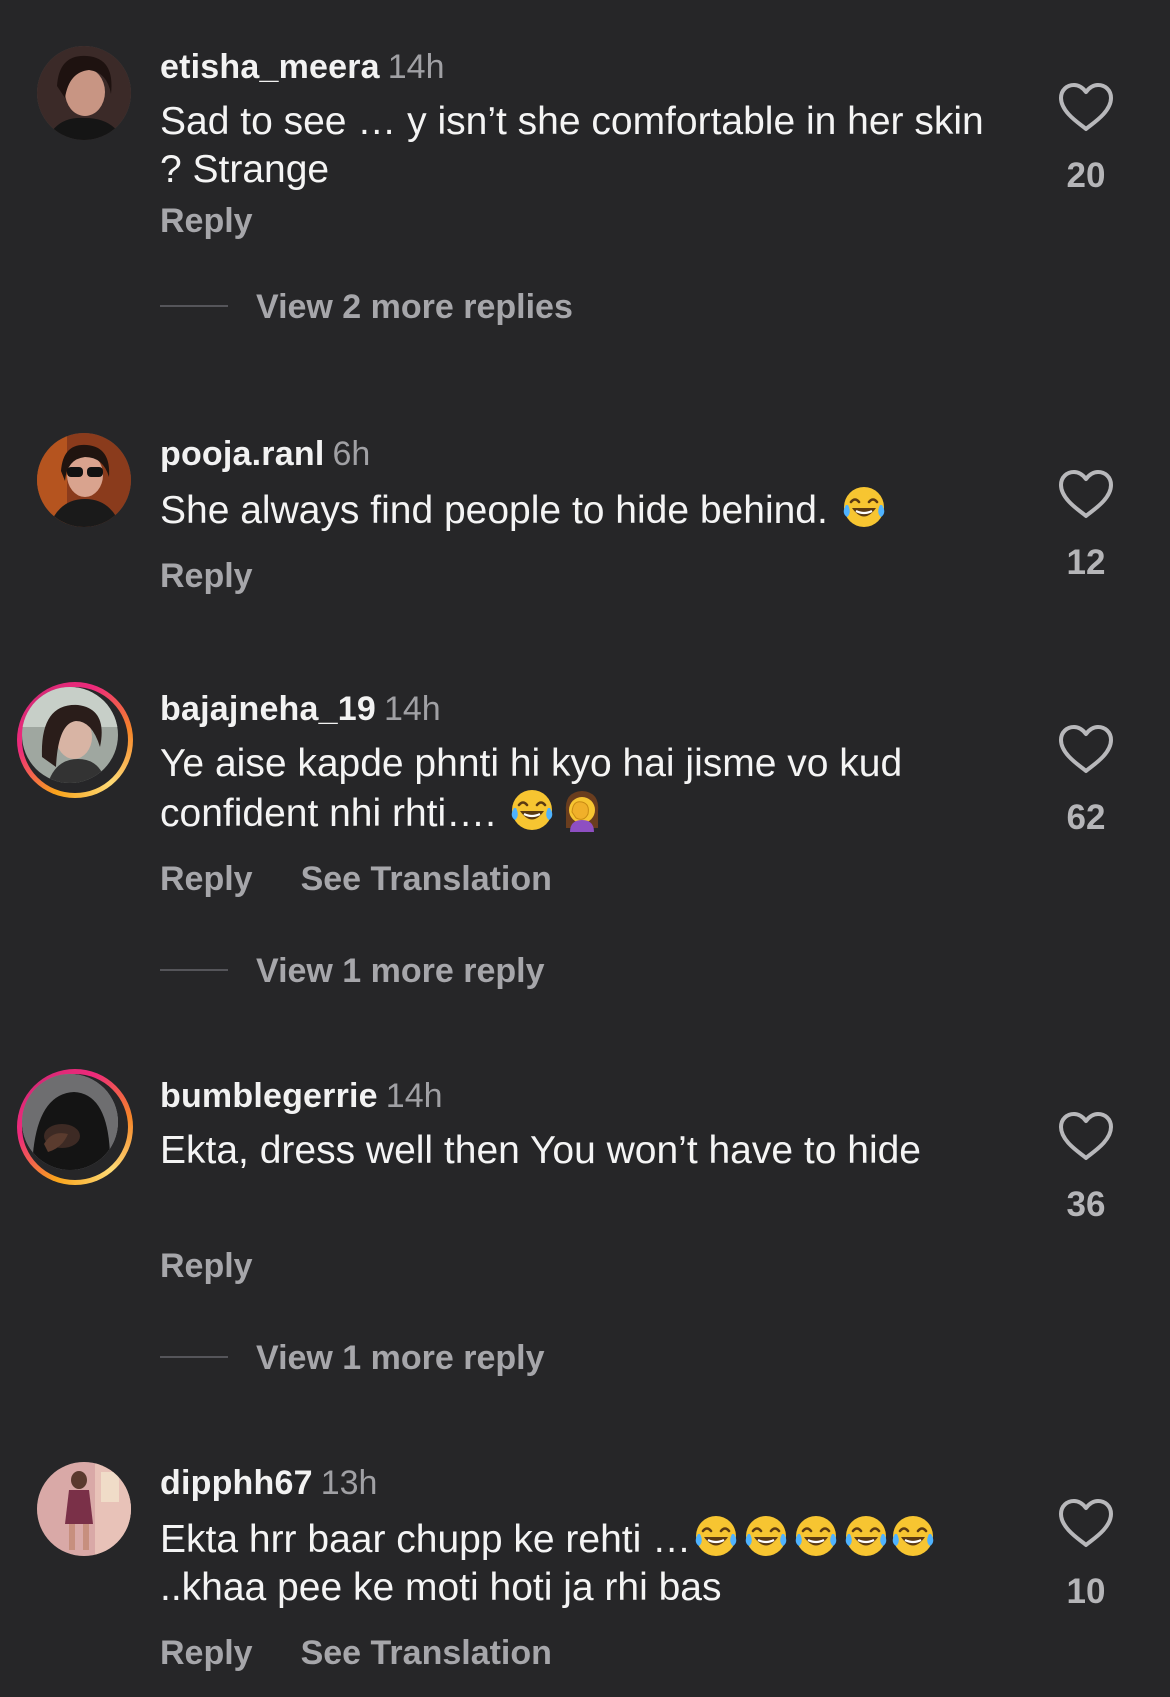 Image resolution: width=1170 pixels, height=1697 pixels. Describe the element at coordinates (269, 1096) in the screenshot. I see `username: bumblegerrie` at that location.